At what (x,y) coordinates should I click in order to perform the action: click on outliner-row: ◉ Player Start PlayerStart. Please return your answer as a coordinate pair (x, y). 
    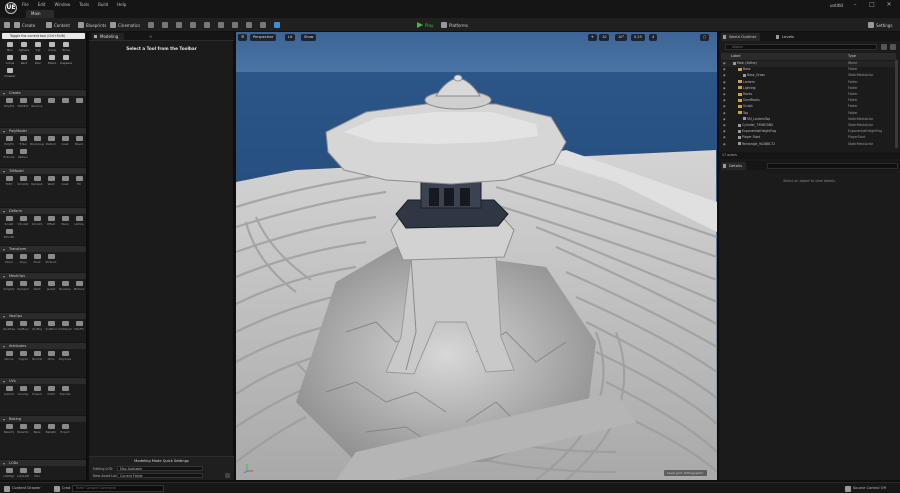
    Looking at the image, I should click on (808, 138).